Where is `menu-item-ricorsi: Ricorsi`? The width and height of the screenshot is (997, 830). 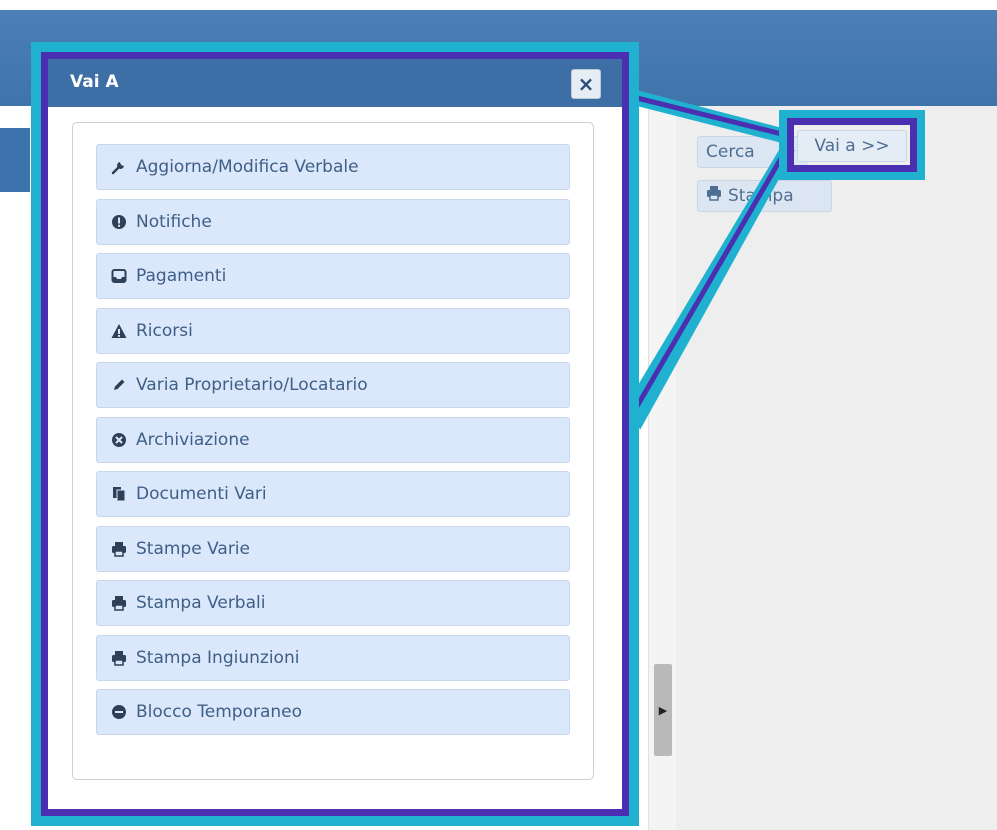
menu-item-ricorsi: Ricorsi is located at coordinates (333, 330).